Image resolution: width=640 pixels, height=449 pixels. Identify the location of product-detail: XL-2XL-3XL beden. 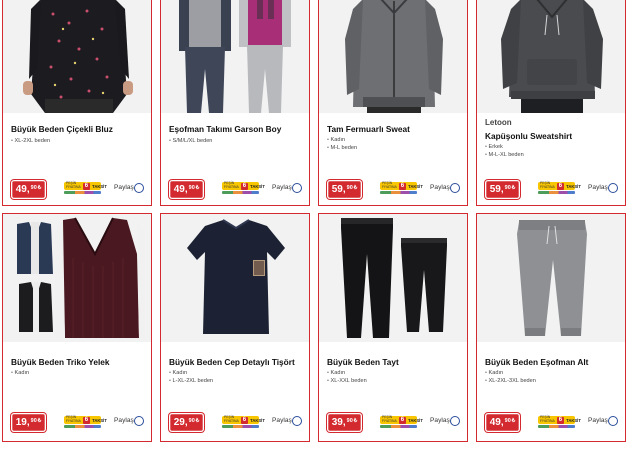
(510, 382).